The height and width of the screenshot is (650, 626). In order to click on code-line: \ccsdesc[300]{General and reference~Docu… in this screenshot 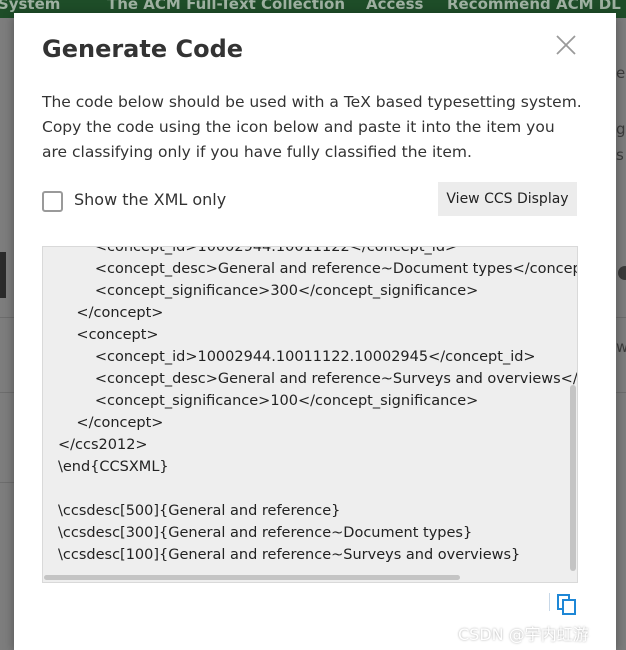, I will do `click(265, 533)`.